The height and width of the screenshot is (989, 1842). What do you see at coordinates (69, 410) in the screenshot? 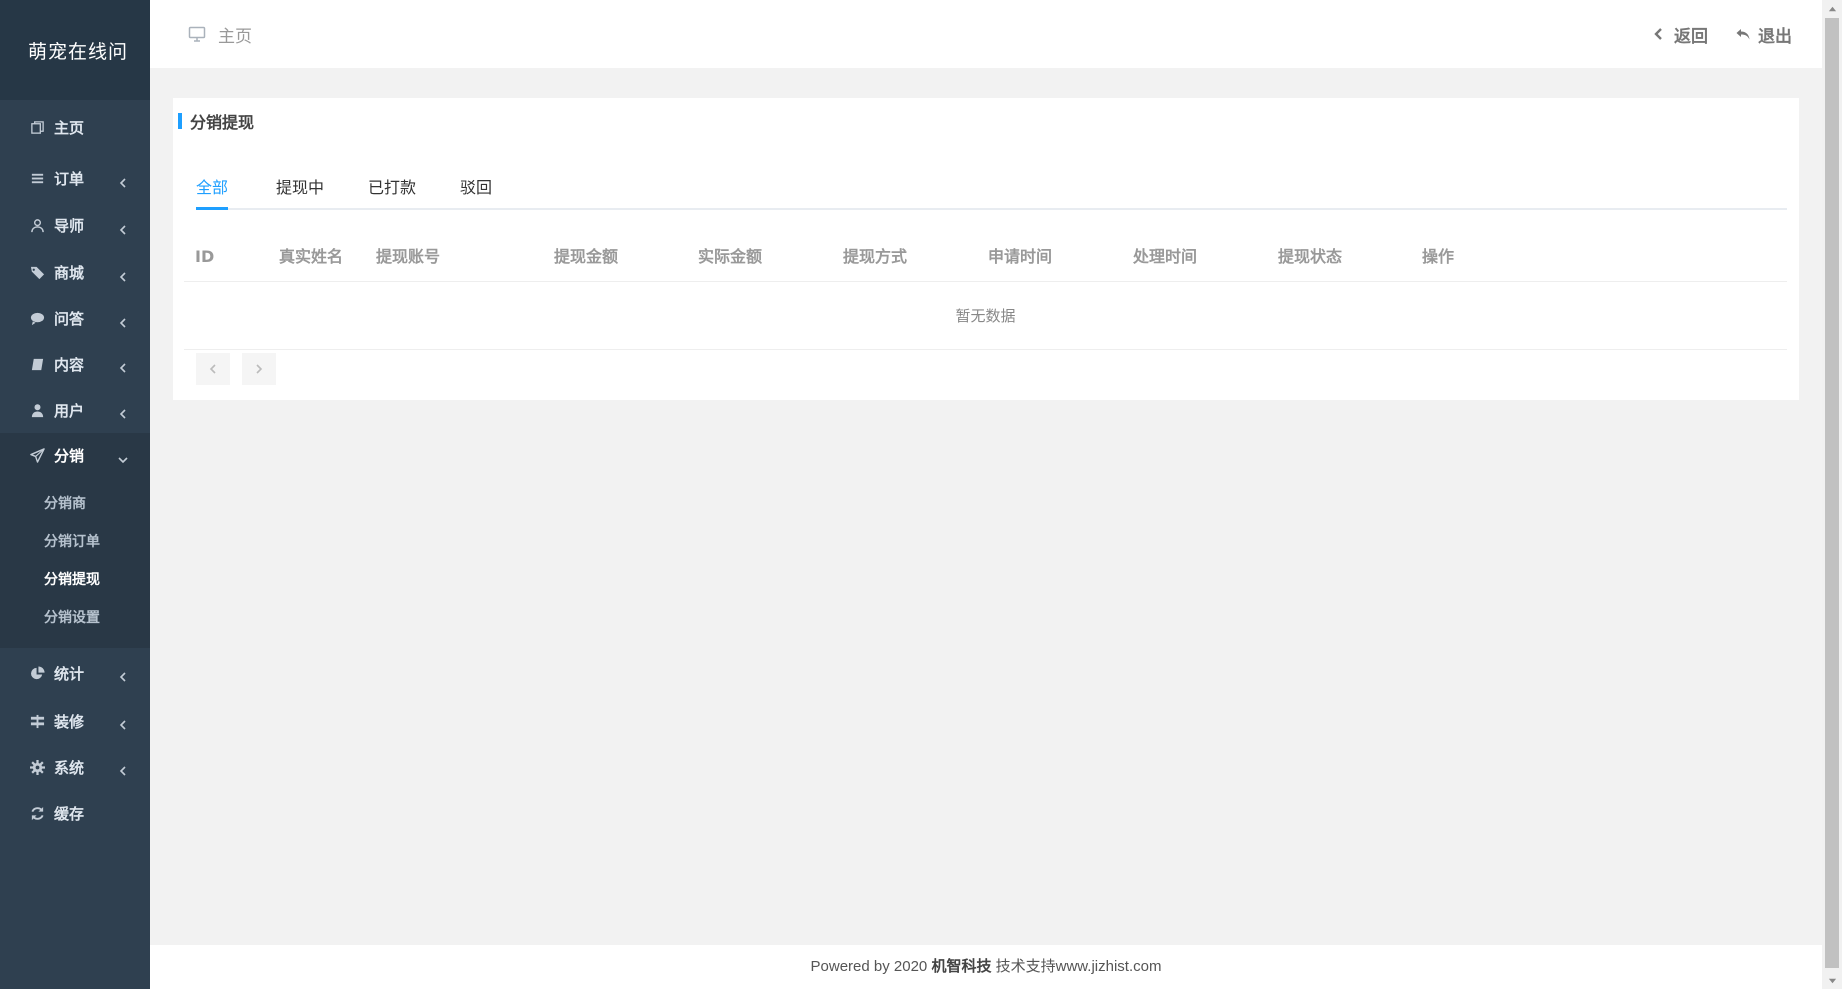
I see `sidebar-item-label: 用户` at bounding box center [69, 410].